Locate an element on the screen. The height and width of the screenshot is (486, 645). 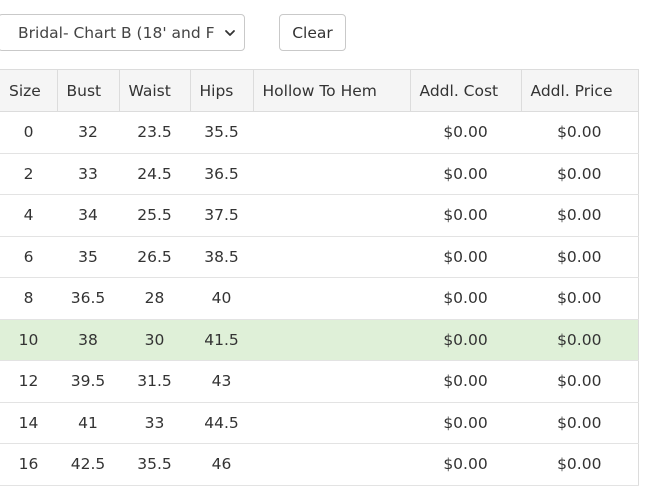
bust-cell: 35 is located at coordinates (88, 257).